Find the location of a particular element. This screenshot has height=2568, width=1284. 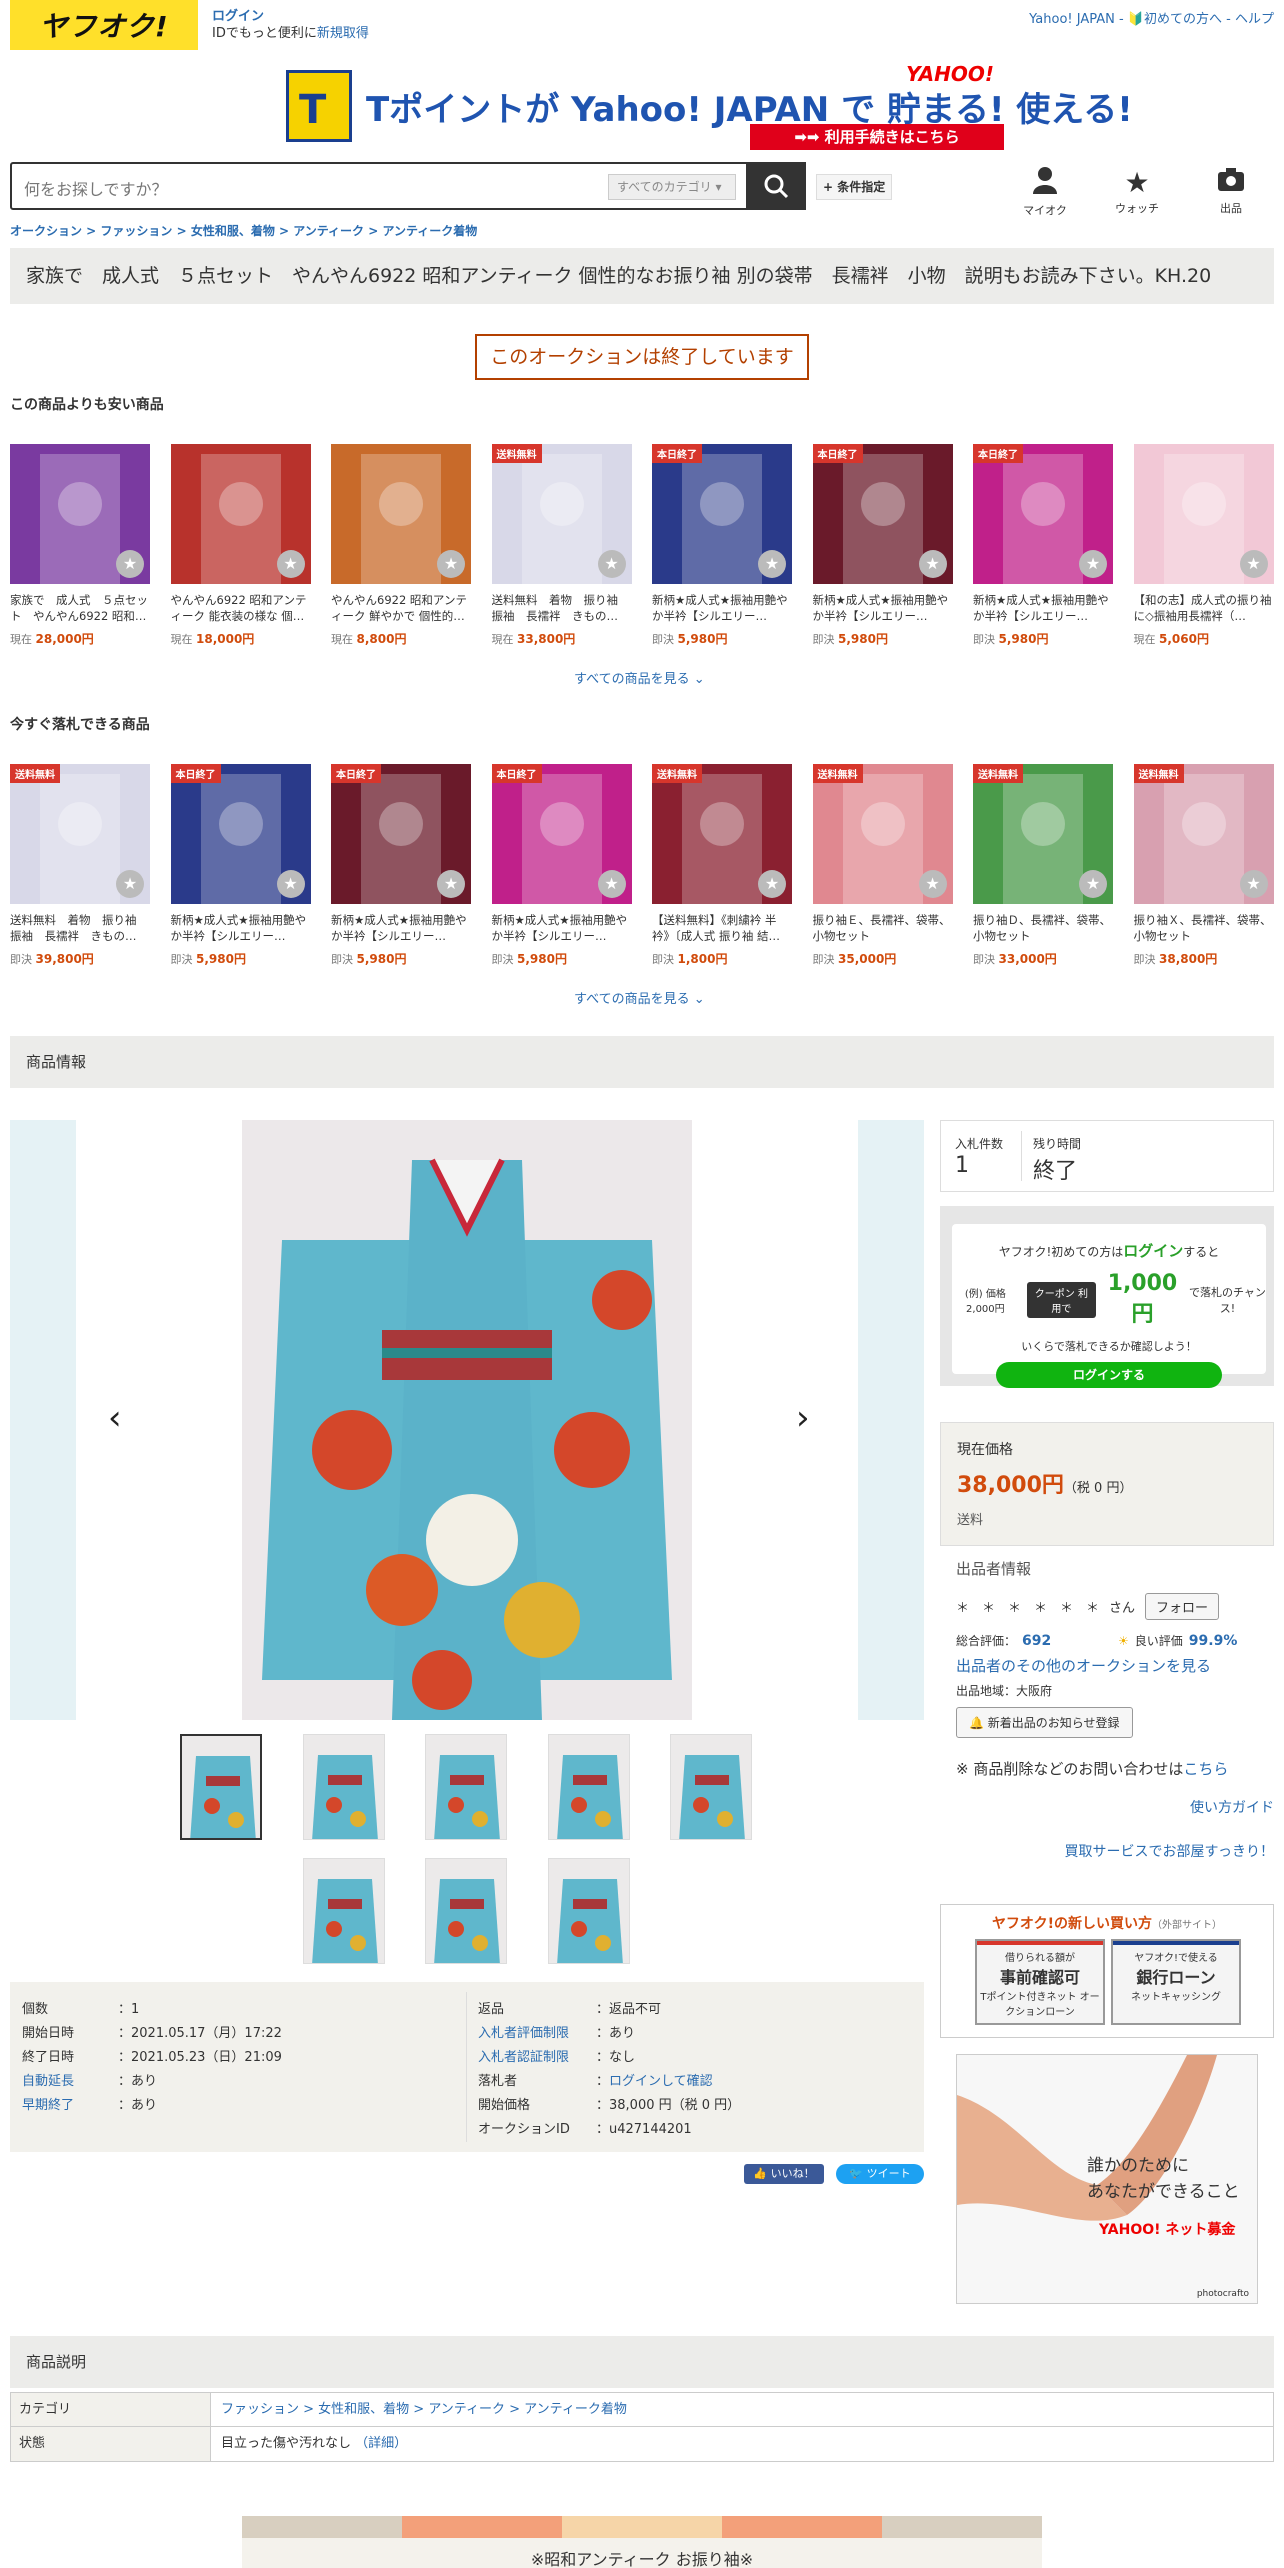

search-box: 何をお探しですか？ すべてのカテゴリ ▾ is located at coordinates (408, 186).